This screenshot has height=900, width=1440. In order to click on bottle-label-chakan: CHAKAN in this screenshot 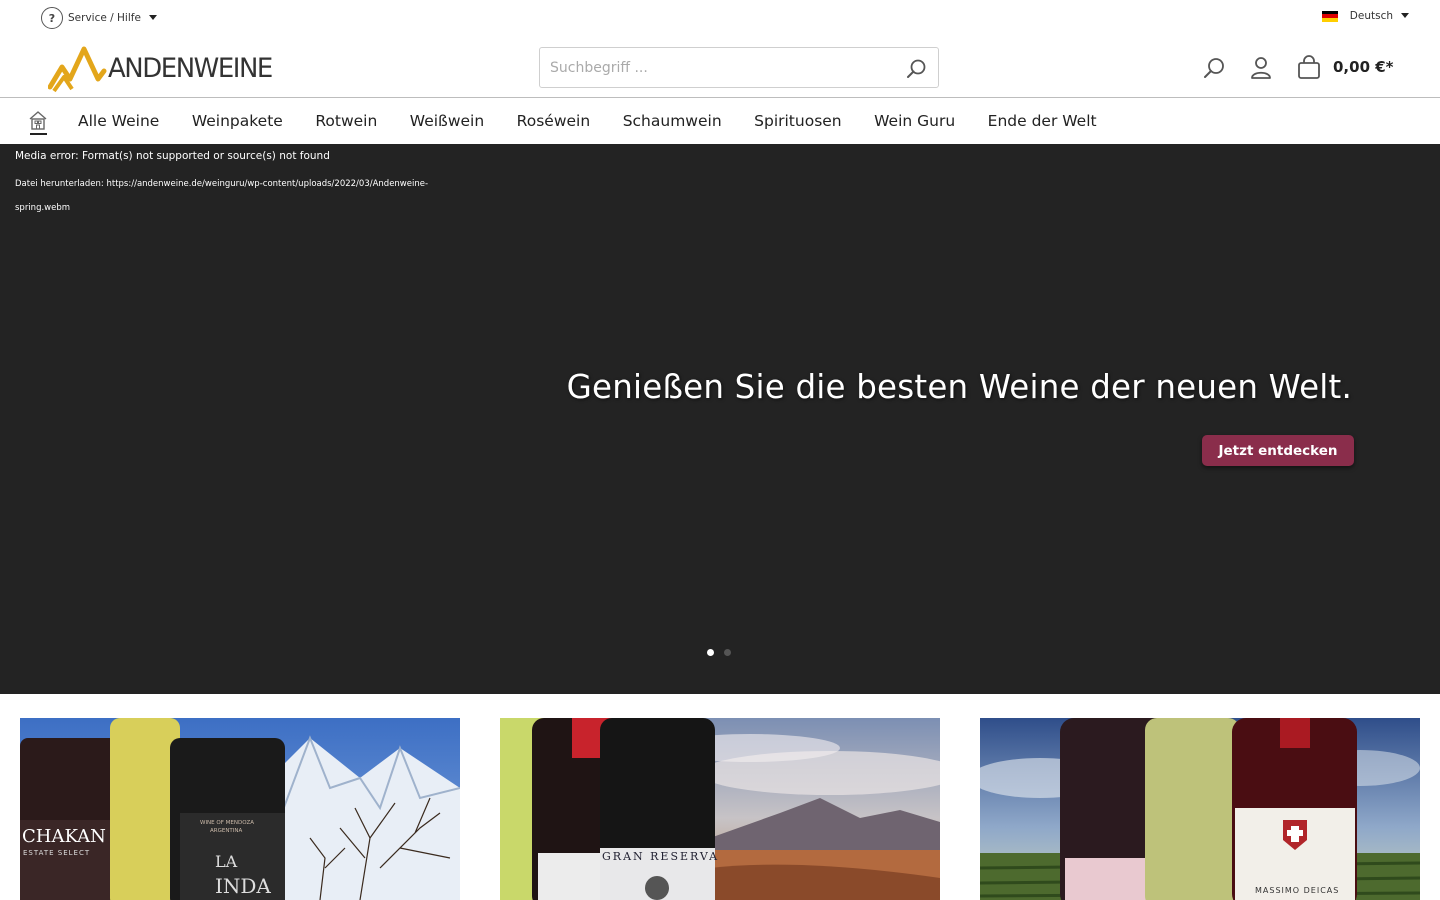, I will do `click(64, 836)`.